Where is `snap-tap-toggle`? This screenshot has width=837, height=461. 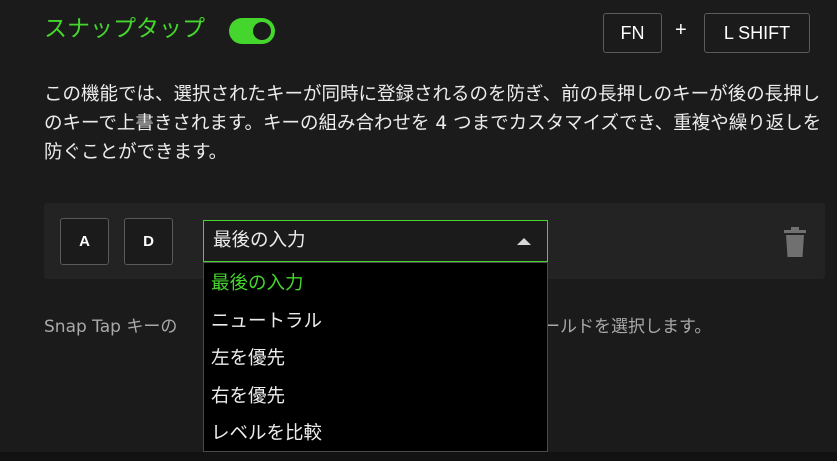
snap-tap-toggle is located at coordinates (252, 31).